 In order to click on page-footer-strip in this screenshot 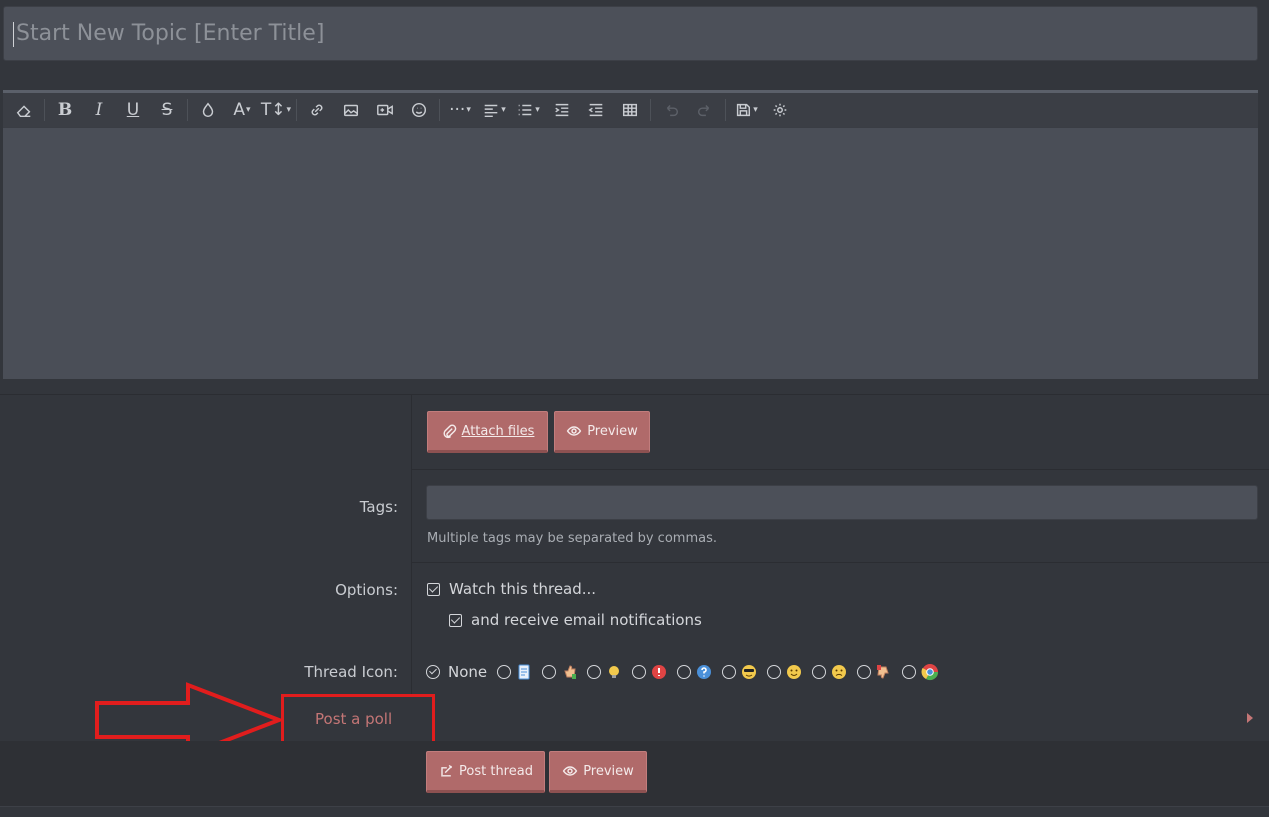, I will do `click(634, 811)`.